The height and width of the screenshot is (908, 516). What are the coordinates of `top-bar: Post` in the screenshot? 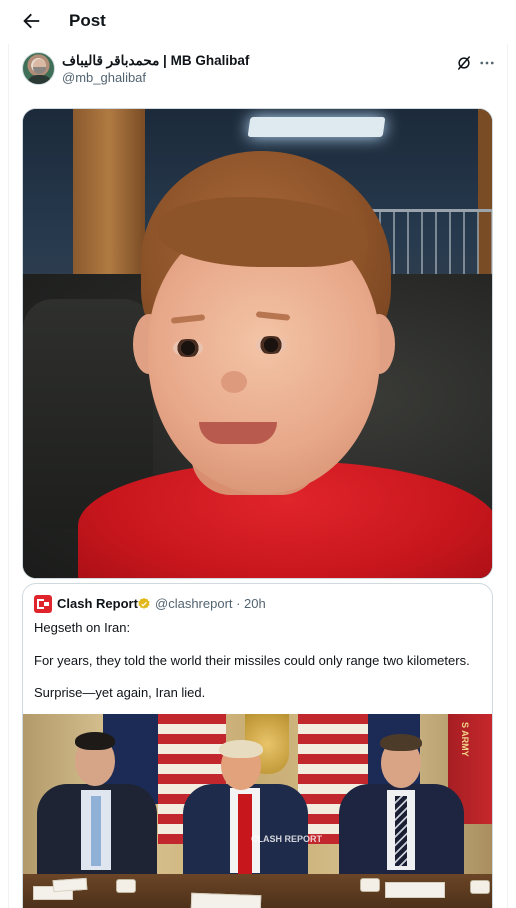 It's located at (258, 22).